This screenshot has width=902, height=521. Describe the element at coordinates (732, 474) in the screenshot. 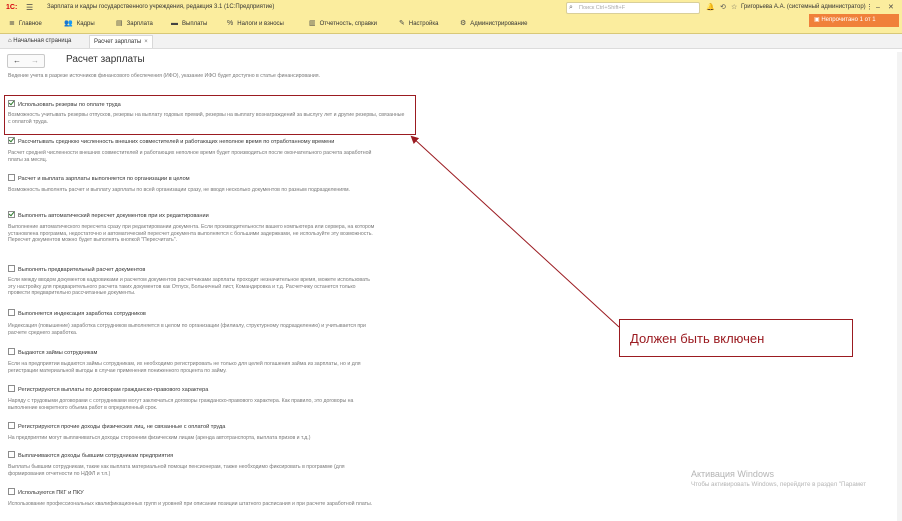

I see `windows-activation-title: Активация Windows` at that location.